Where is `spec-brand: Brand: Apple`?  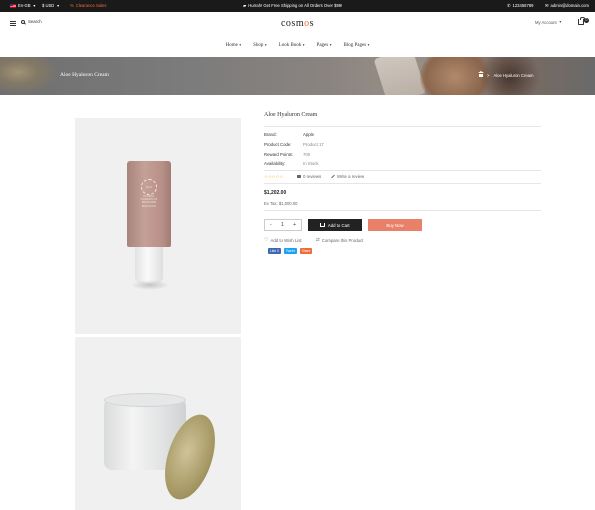 spec-brand: Brand: Apple is located at coordinates (289, 134).